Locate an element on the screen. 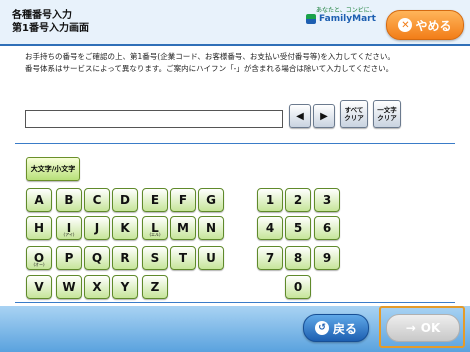 The image size is (470, 352). brand-name: FamilyMart is located at coordinates (347, 19).